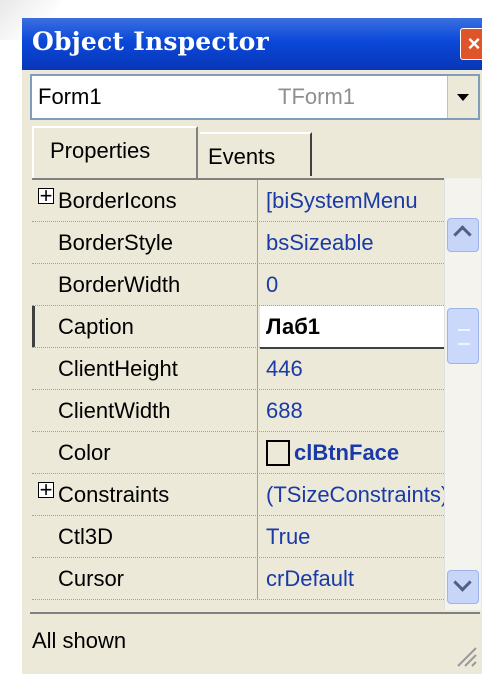 This screenshot has height=678, width=482. I want to click on dropdown-arrow-icon, so click(462, 97).